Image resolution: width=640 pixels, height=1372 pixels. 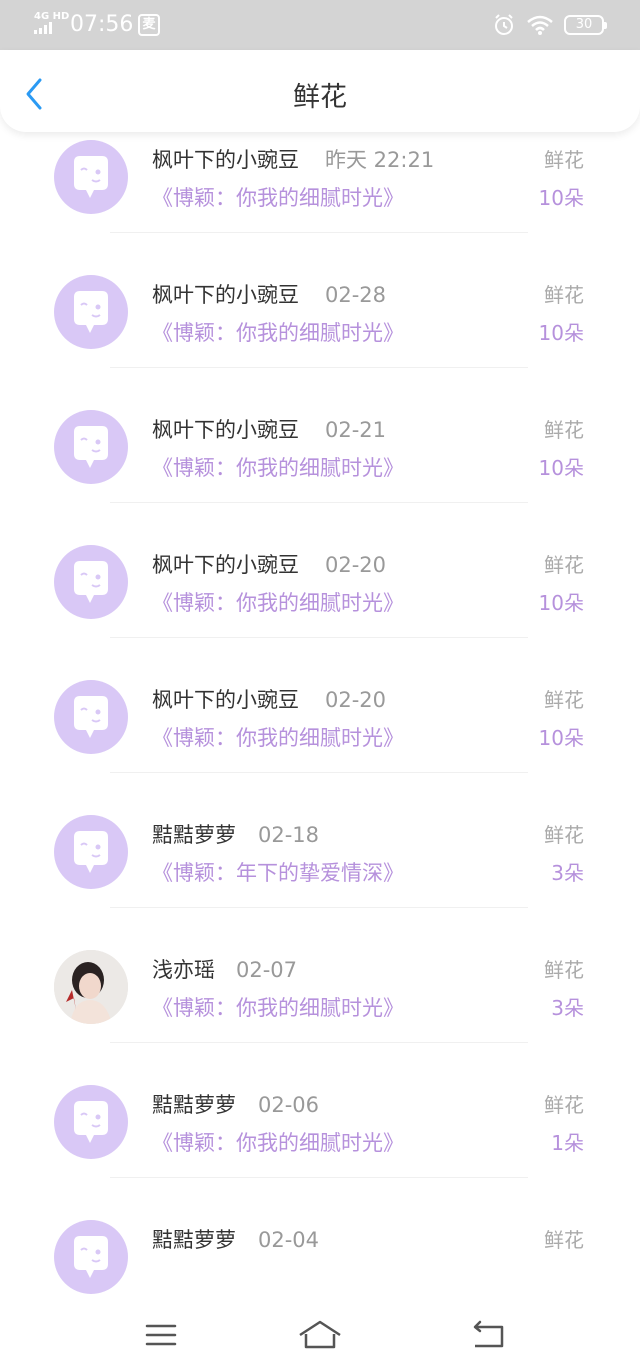 What do you see at coordinates (52, 16) in the screenshot?
I see `network-type: 4G HD` at bounding box center [52, 16].